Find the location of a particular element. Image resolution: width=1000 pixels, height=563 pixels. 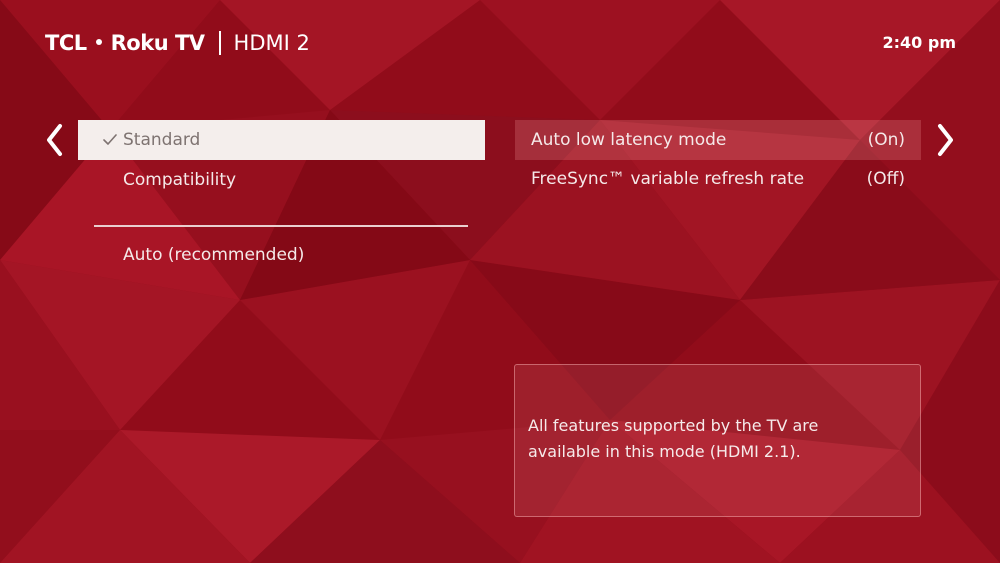

header-divider is located at coordinates (219, 43).